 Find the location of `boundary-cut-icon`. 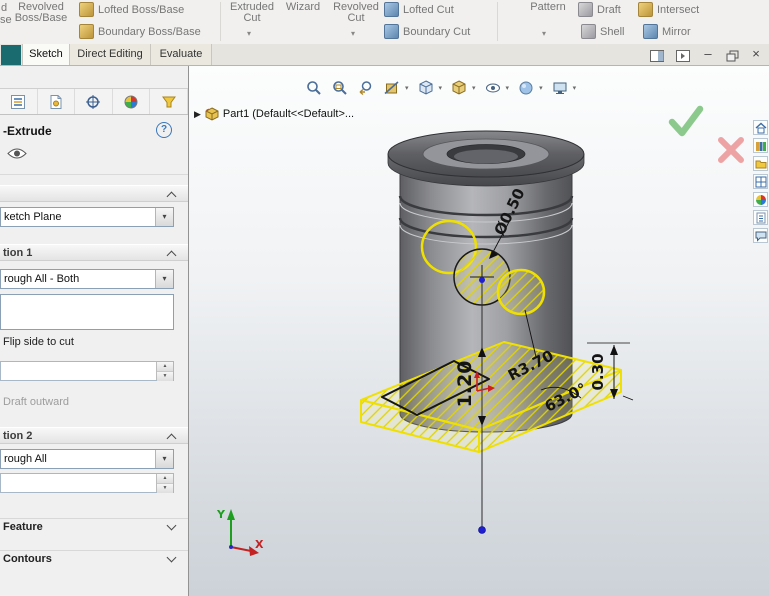

boundary-cut-icon is located at coordinates (391, 31).